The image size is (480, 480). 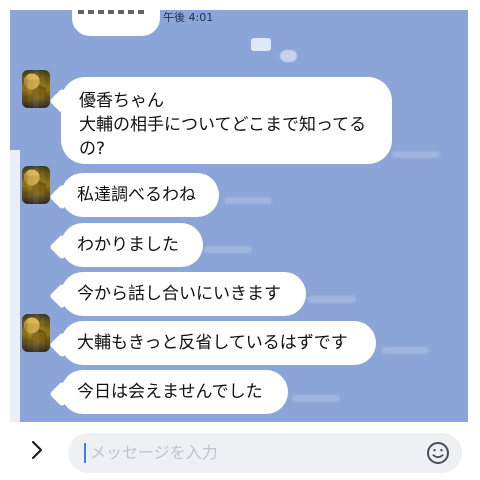 What do you see at coordinates (223, 125) in the screenshot?
I see `message-line: 大輔の相手についてどこまで知ってる` at bounding box center [223, 125].